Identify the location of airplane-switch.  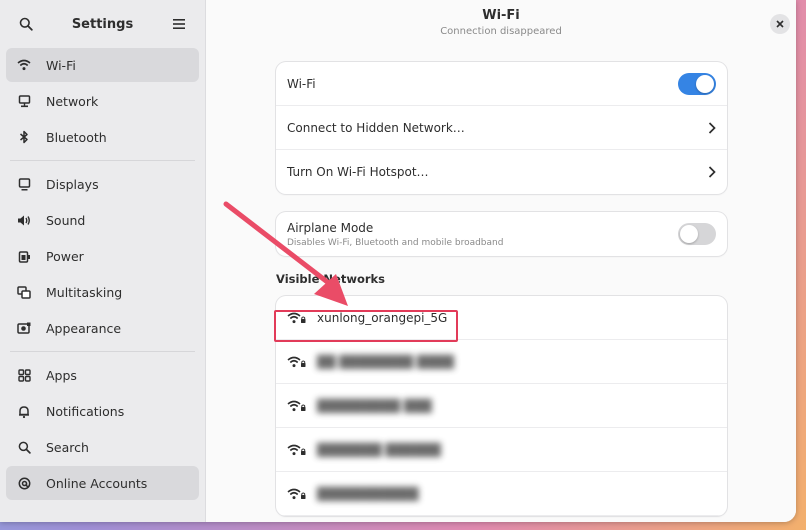
(697, 234).